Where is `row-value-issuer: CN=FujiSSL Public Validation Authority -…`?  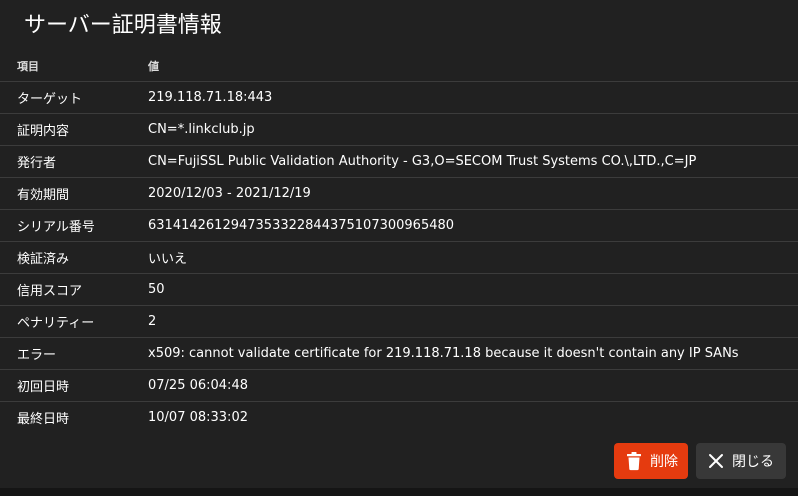
row-value-issuer: CN=FujiSSL Public Validation Authority -… is located at coordinates (472, 161).